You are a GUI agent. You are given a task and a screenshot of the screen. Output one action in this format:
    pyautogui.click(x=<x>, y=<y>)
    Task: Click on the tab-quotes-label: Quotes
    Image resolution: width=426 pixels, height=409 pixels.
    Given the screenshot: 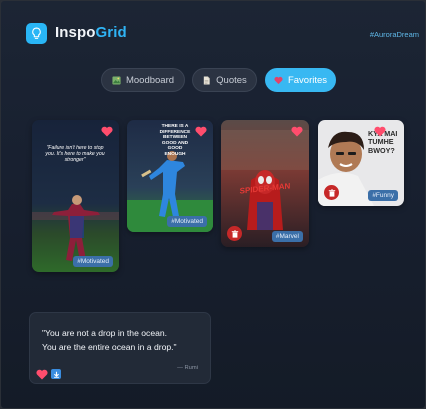 What is the action you would take?
    pyautogui.click(x=231, y=80)
    